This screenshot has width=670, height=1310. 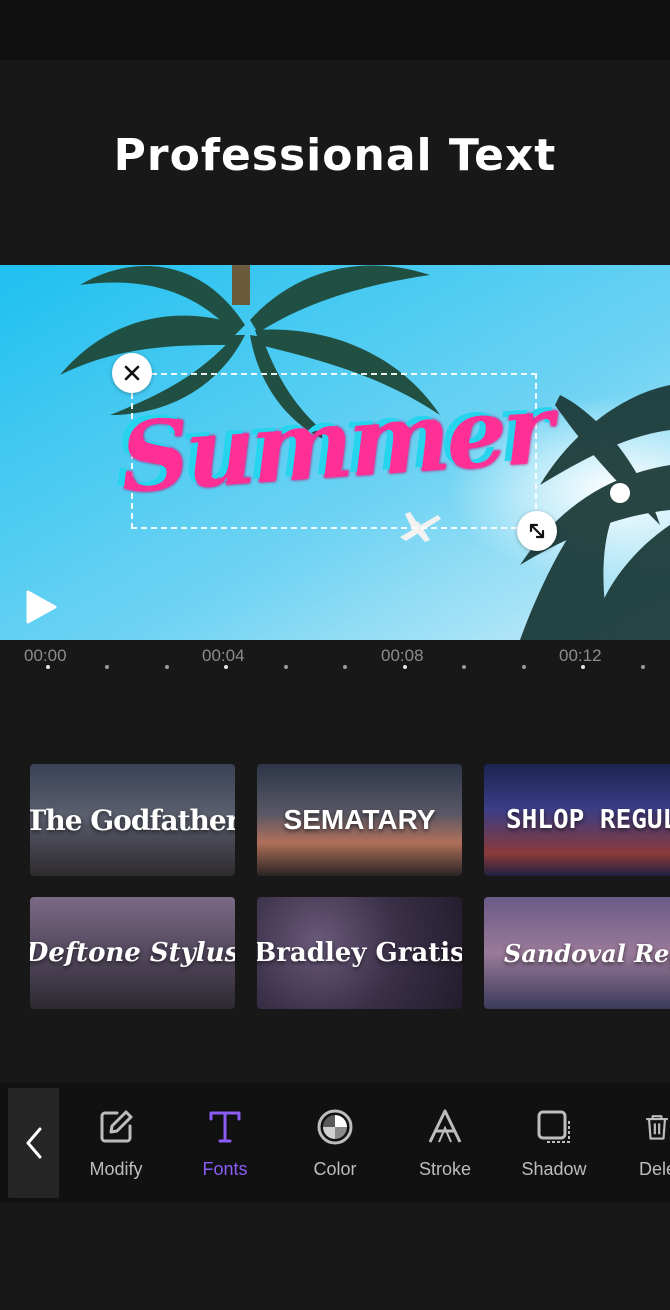 I want to click on tool-label: Color, so click(x=335, y=1169).